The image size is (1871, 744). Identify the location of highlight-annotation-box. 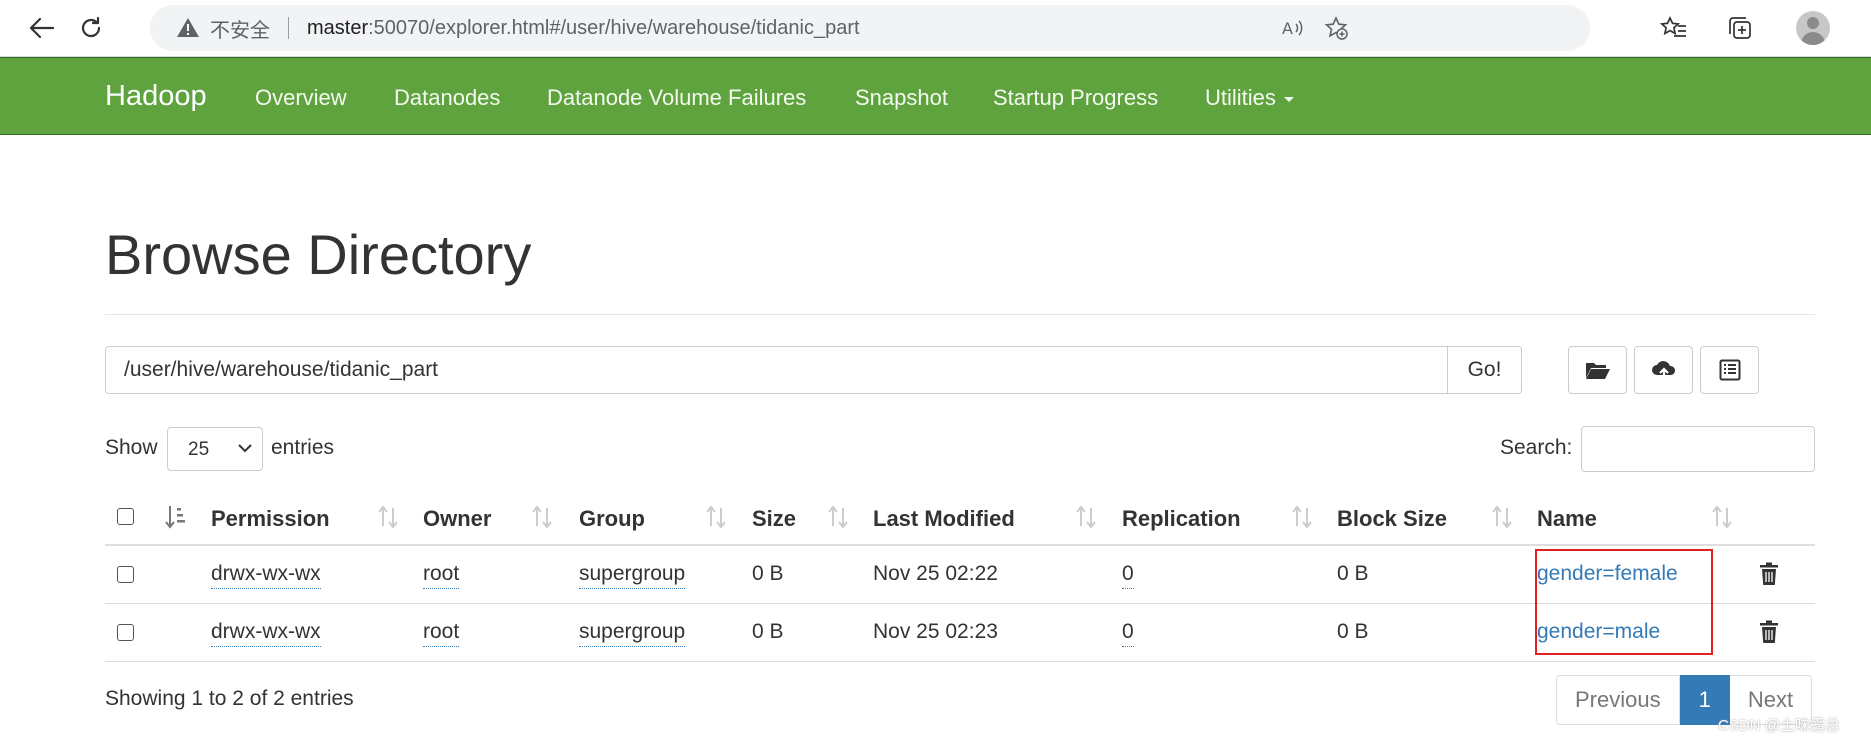
(1624, 602).